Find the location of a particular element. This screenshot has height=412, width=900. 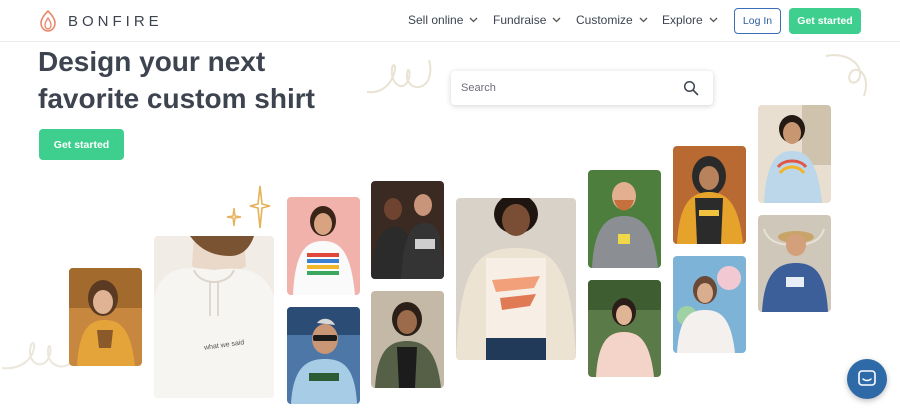

flame-icon is located at coordinates (48, 21).